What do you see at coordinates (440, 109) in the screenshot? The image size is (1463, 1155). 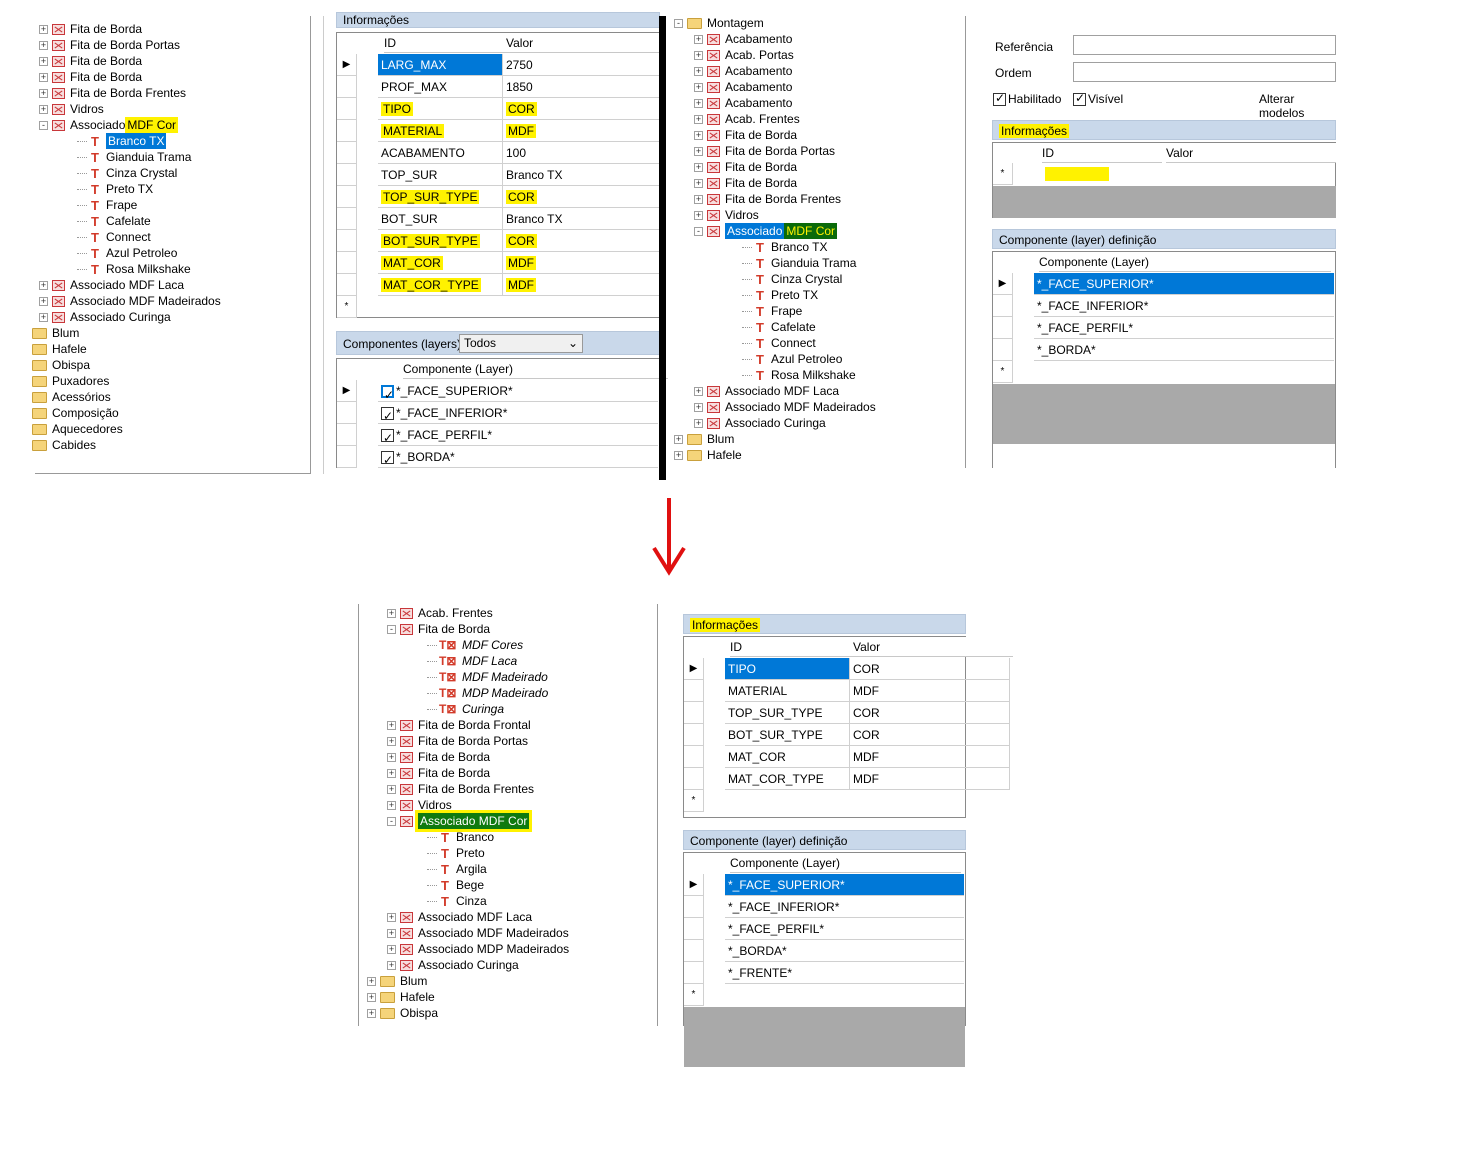 I see `info-cell-id: TIPO` at bounding box center [440, 109].